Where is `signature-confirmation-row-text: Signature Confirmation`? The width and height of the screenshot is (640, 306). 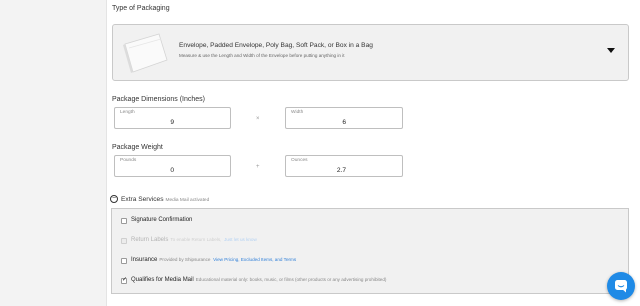
signature-confirmation-row-text: Signature Confirmation is located at coordinates (161, 220).